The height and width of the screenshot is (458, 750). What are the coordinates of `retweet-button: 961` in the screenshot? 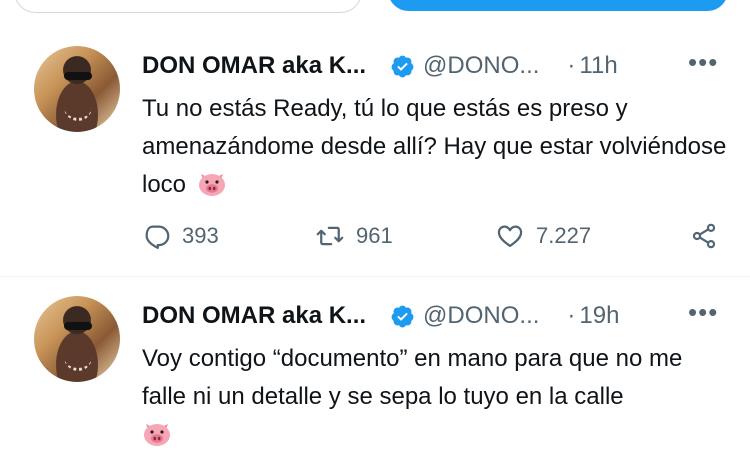 It's located at (354, 236).